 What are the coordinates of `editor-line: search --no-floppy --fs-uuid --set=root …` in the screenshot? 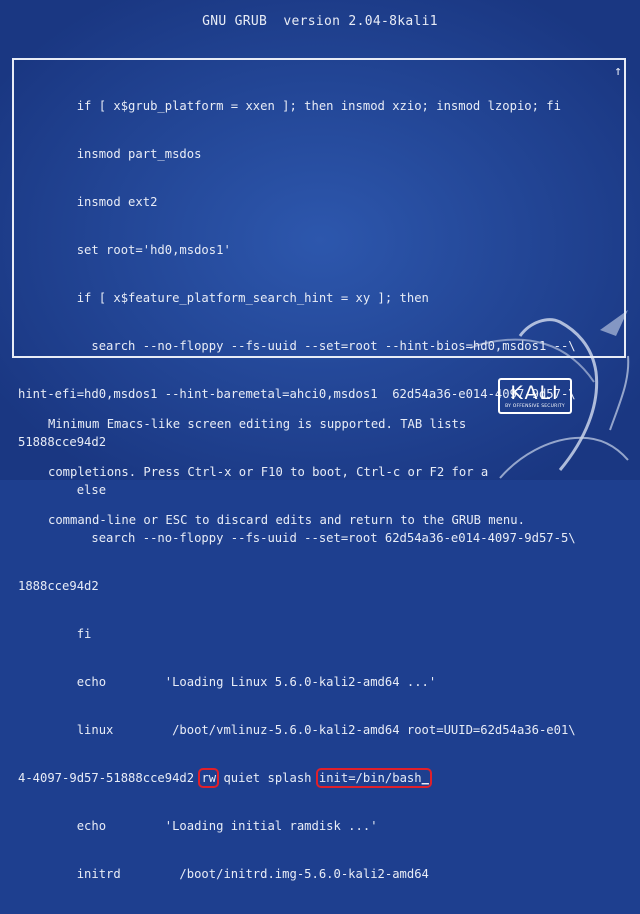 It's located at (318, 346).